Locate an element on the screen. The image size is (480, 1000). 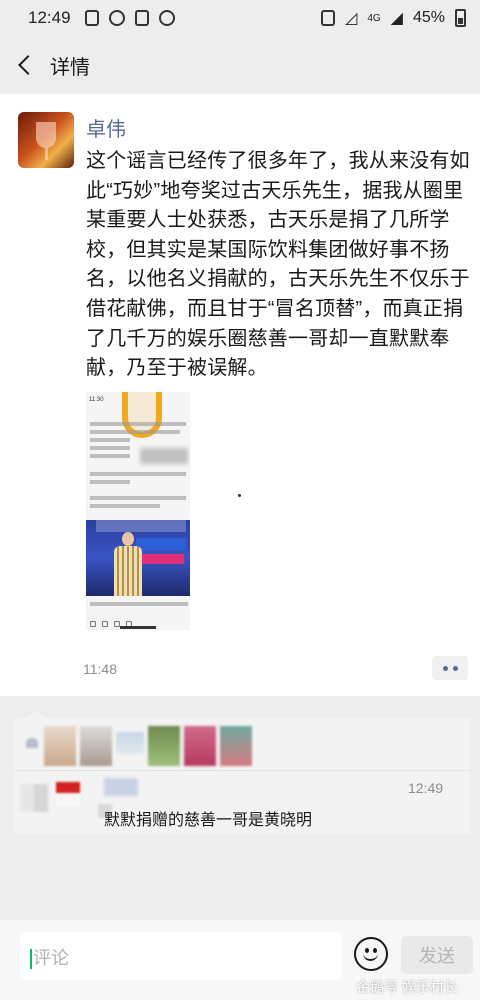
likes-divider is located at coordinates (242, 770).